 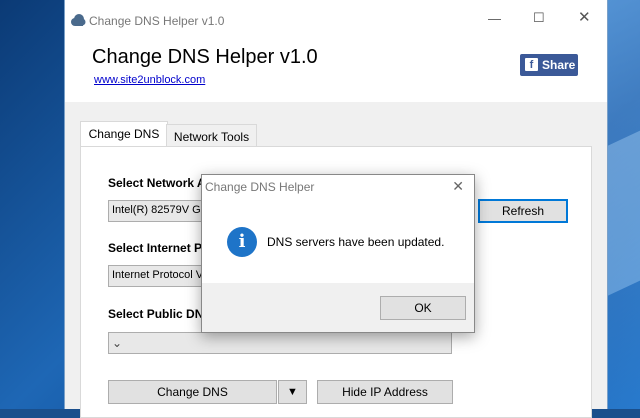 I want to click on info-icon: i, so click(x=242, y=242).